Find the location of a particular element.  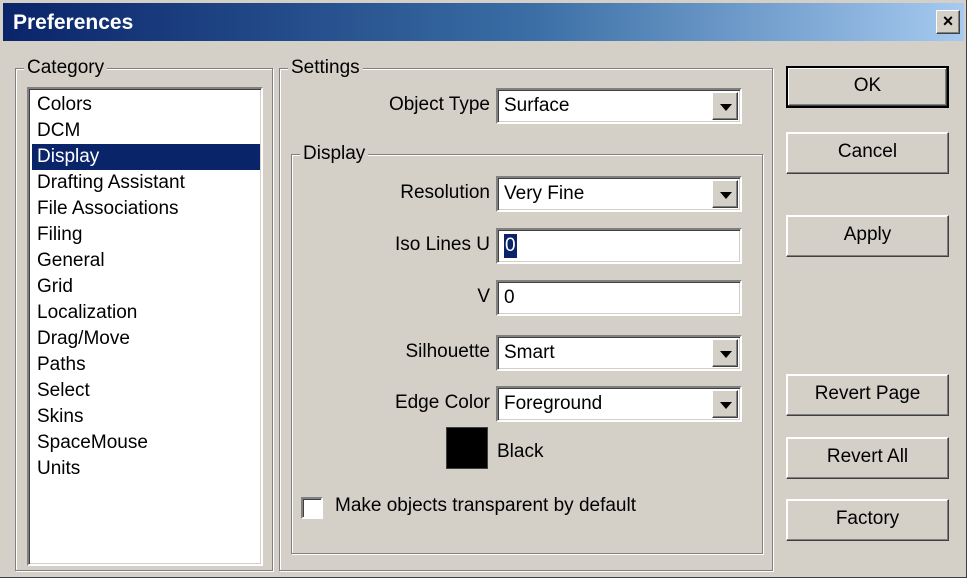

window-title: Preferences is located at coordinates (73, 22).